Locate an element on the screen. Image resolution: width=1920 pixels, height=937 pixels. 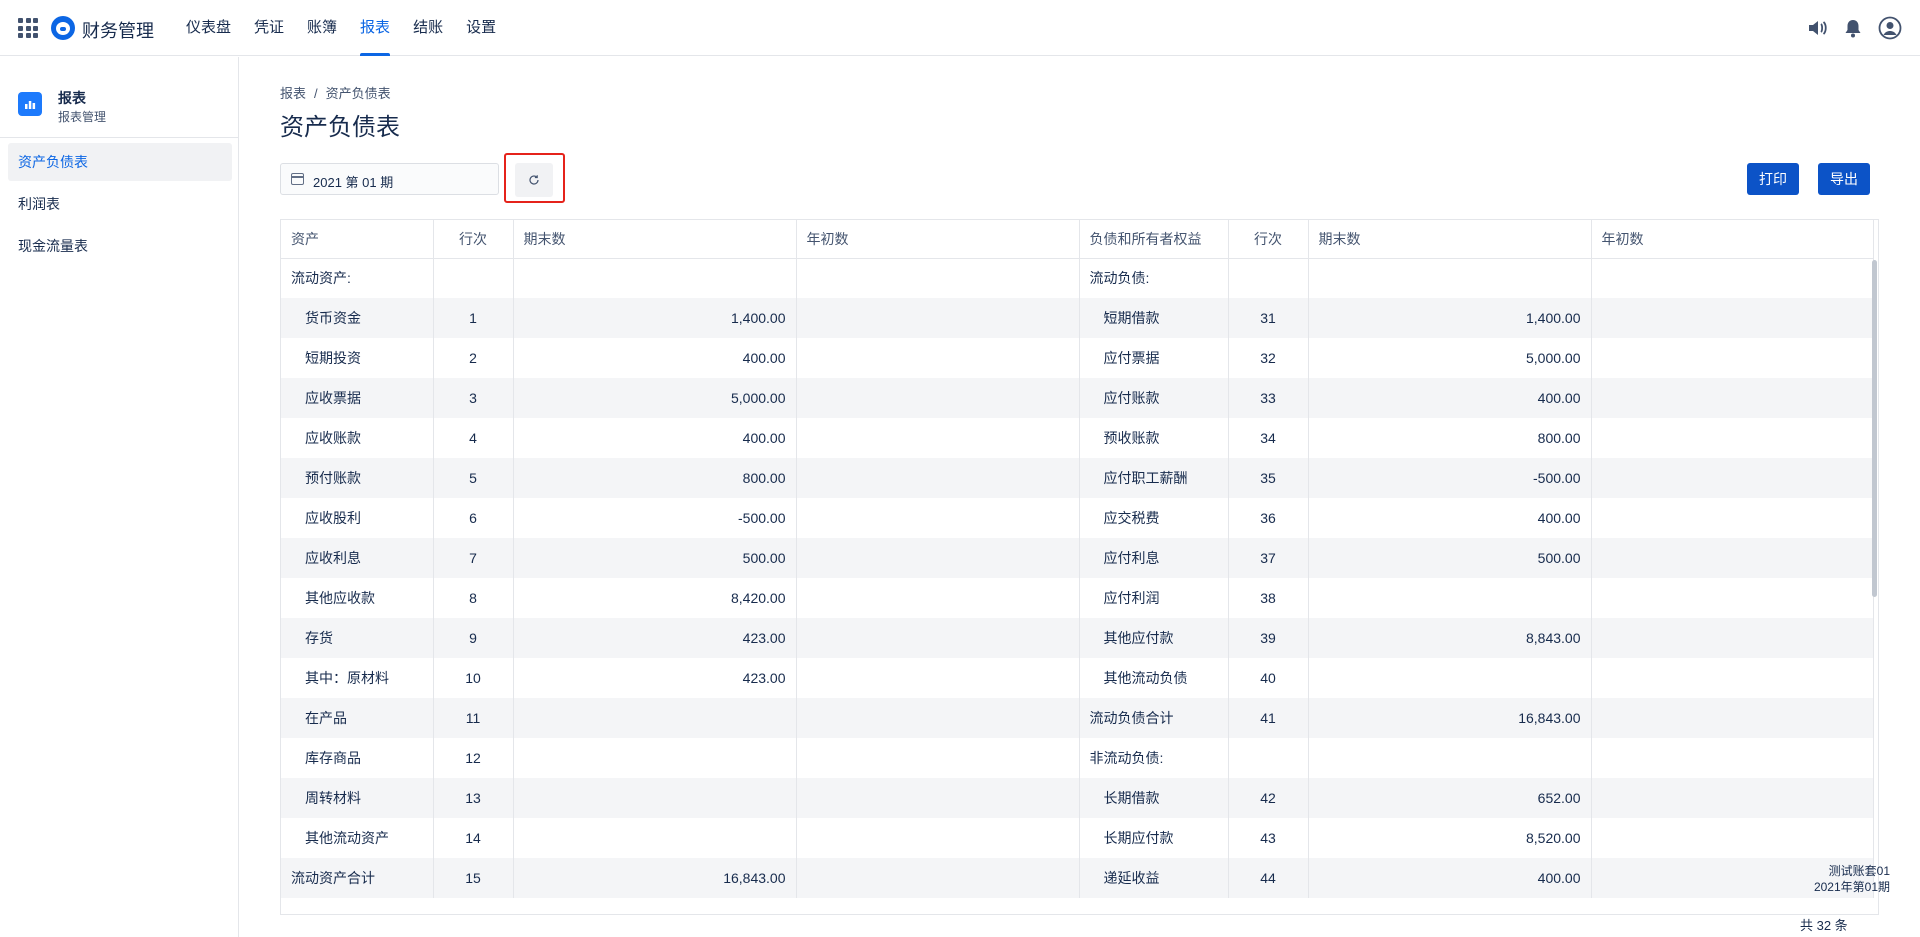
table-row: 周转材料 13 长期借款 42 652.00 is located at coordinates (1077, 798).